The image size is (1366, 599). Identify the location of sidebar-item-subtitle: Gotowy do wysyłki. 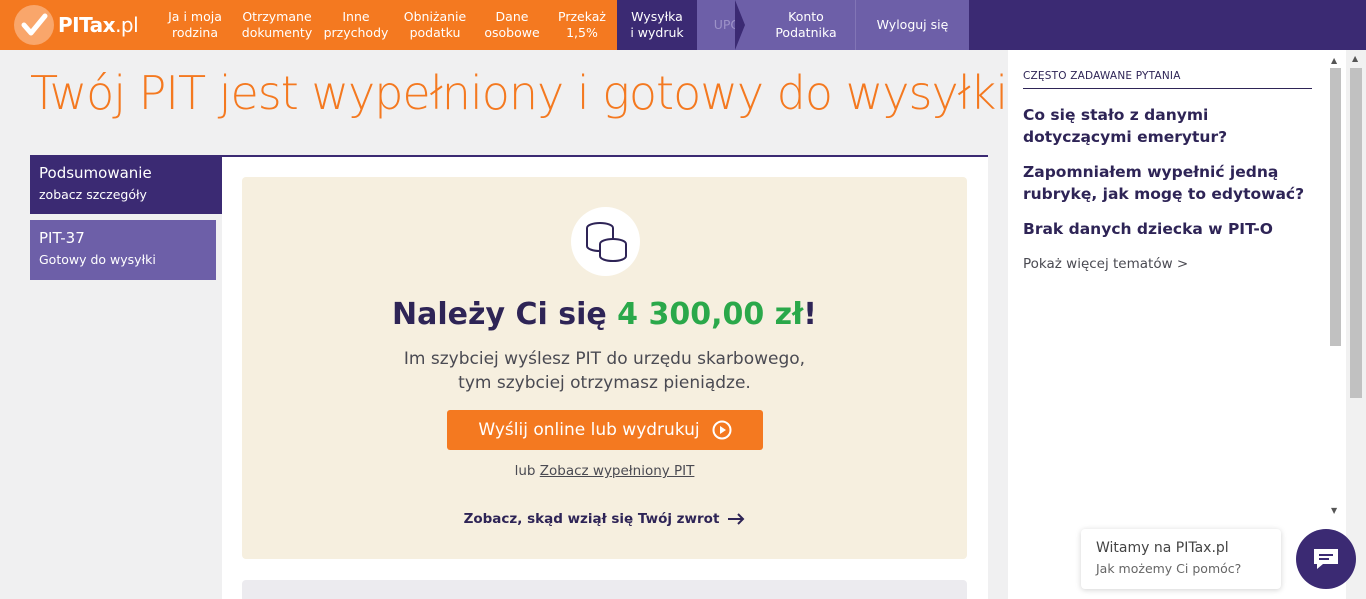
(97, 259).